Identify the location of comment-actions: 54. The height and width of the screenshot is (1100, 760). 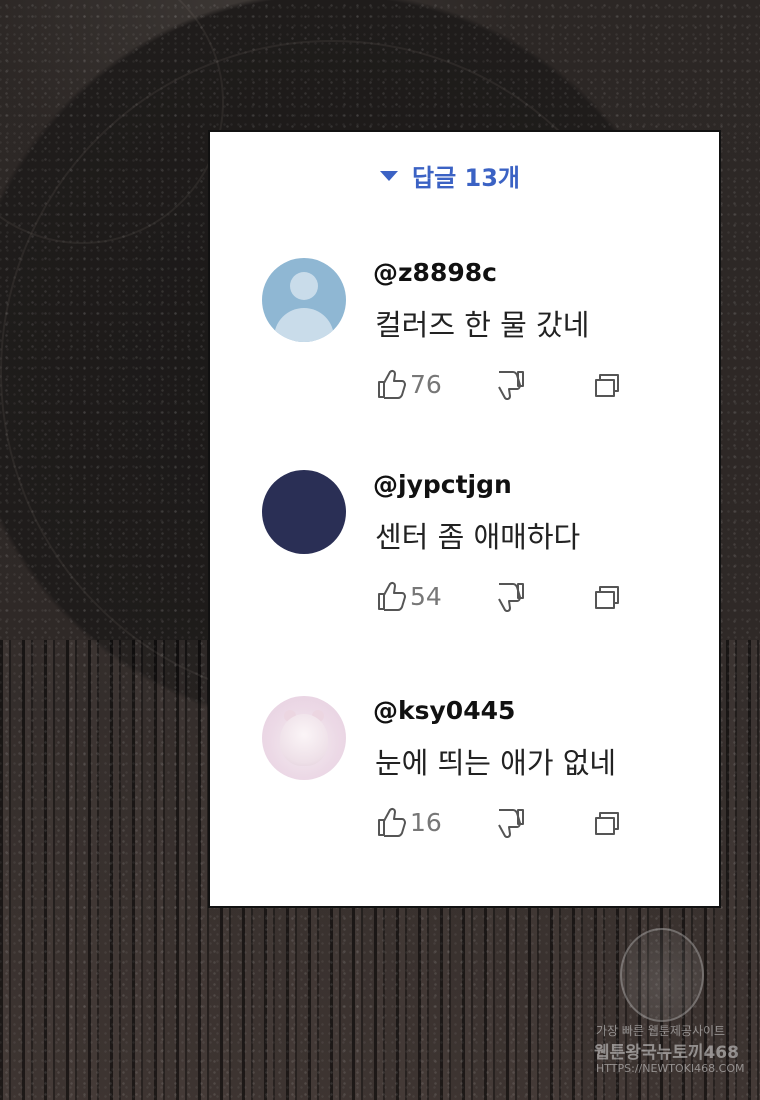
(536, 598).